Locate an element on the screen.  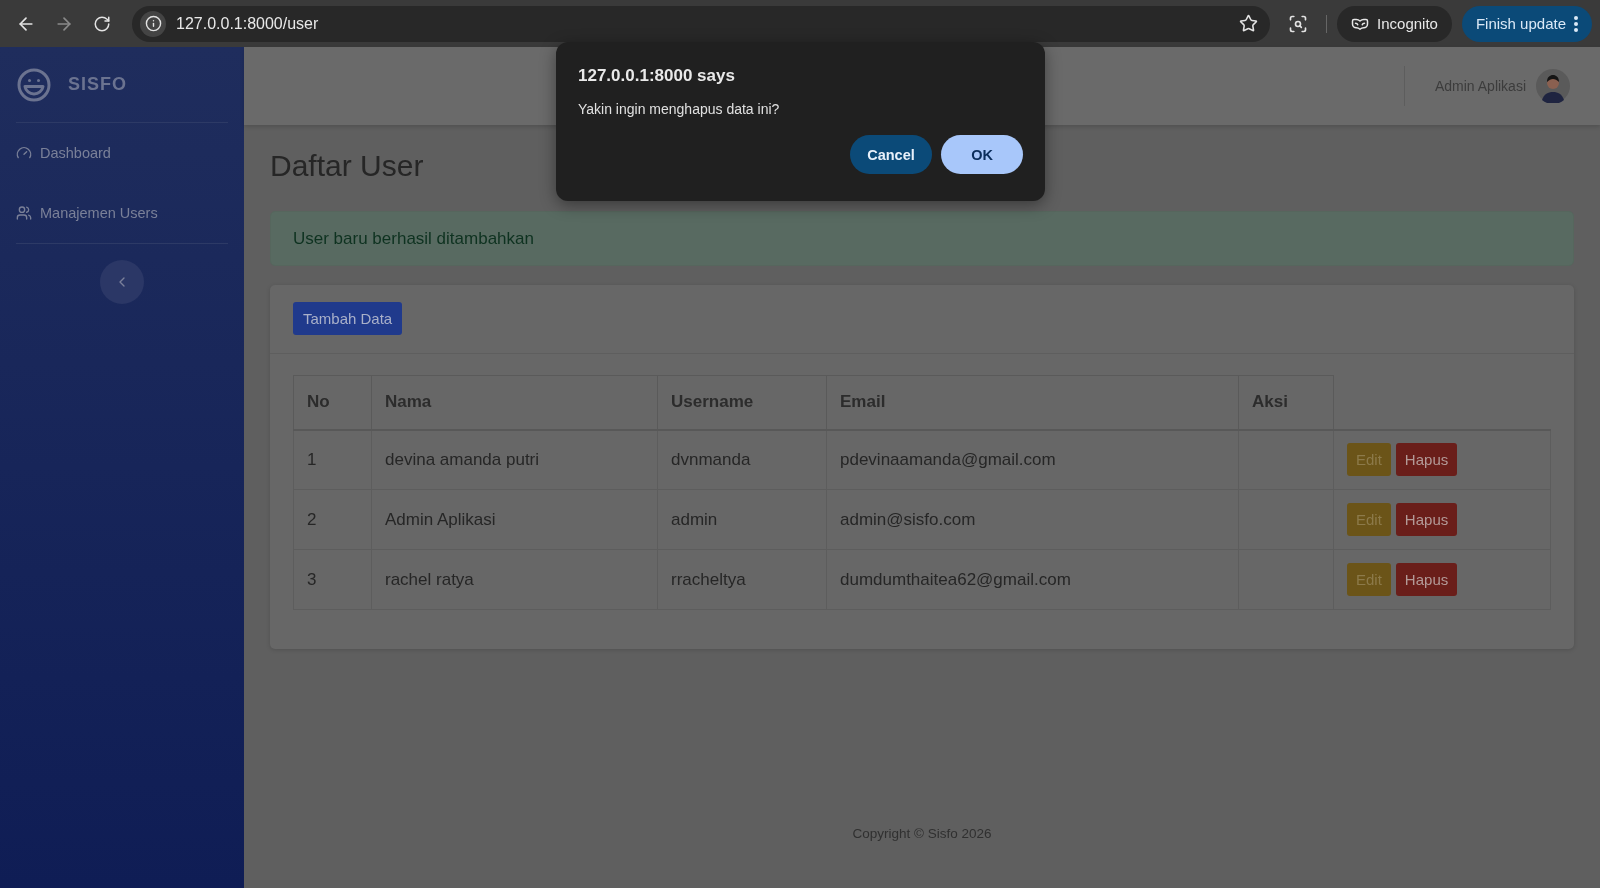
table-cell: pdevinaamanda@gmail.com is located at coordinates (1032, 459).